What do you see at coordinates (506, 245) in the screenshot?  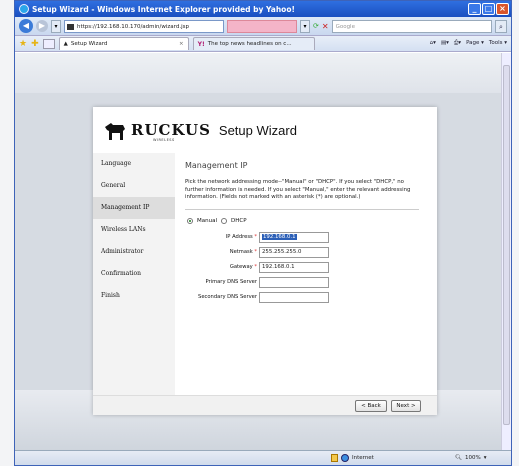 I see `scrollbar-thumb` at bounding box center [506, 245].